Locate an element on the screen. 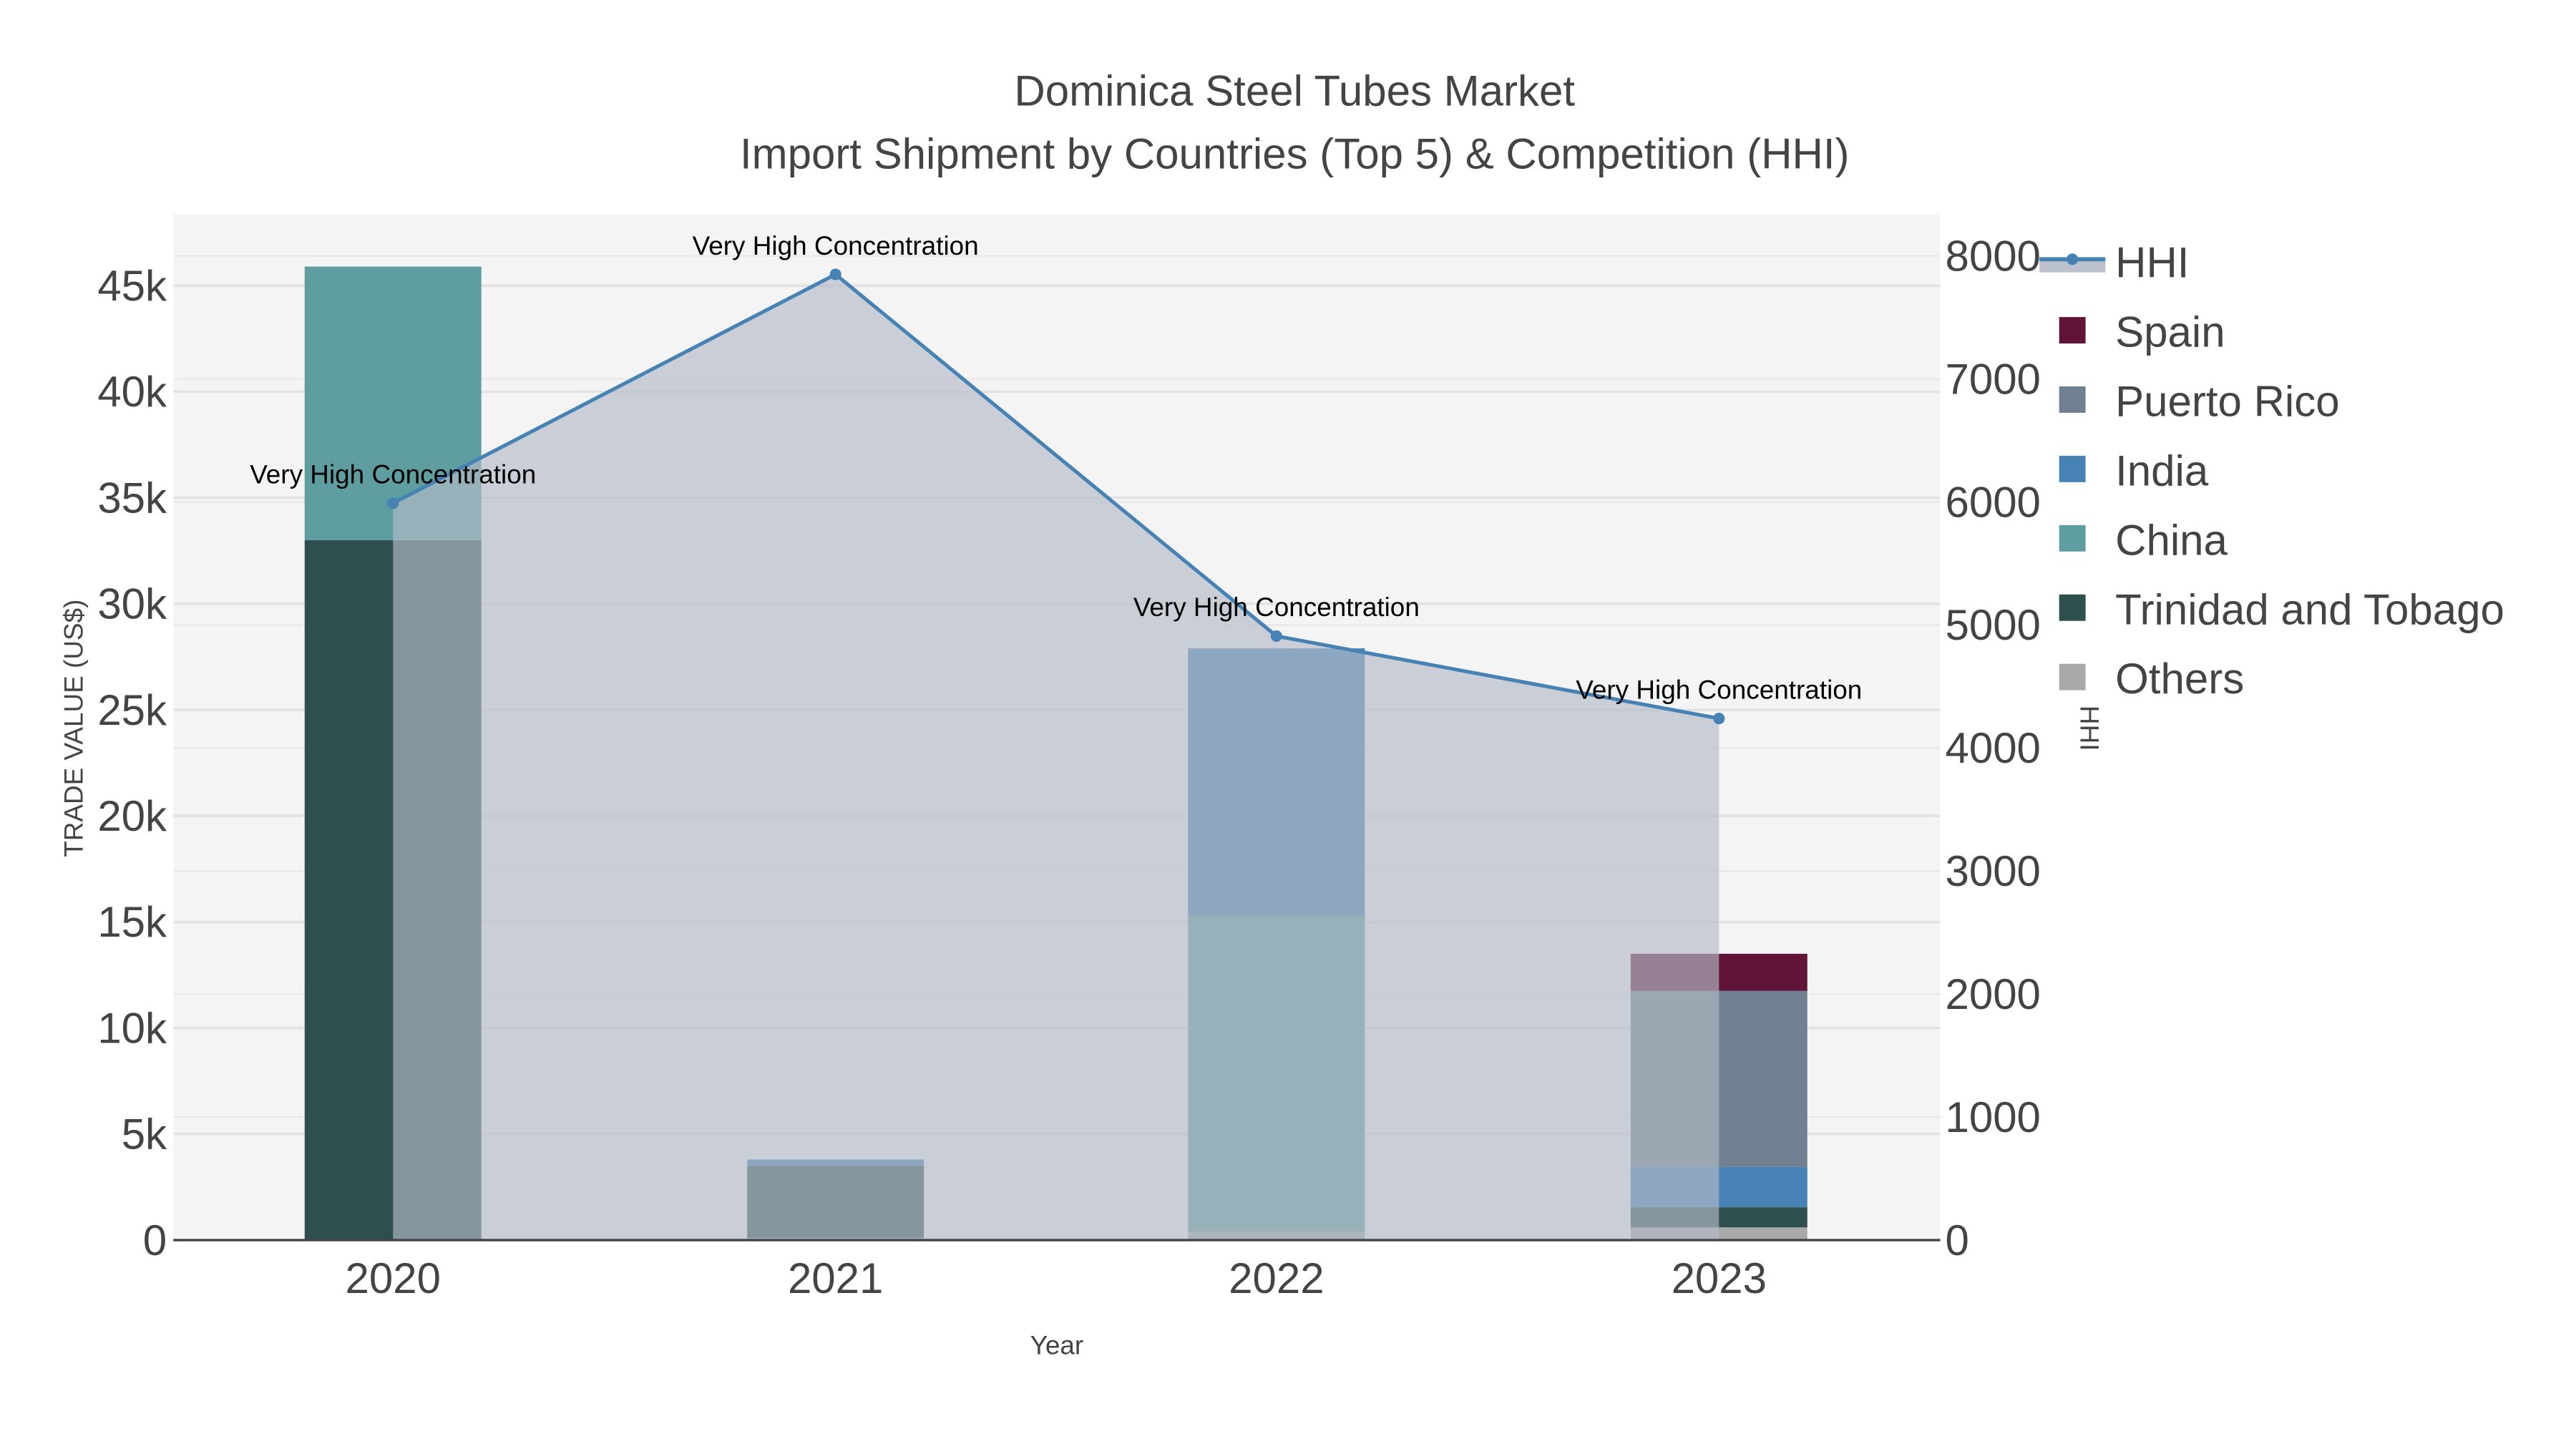 The width and height of the screenshot is (2576, 1449). y-tick-label: 25k is located at coordinates (132, 710).